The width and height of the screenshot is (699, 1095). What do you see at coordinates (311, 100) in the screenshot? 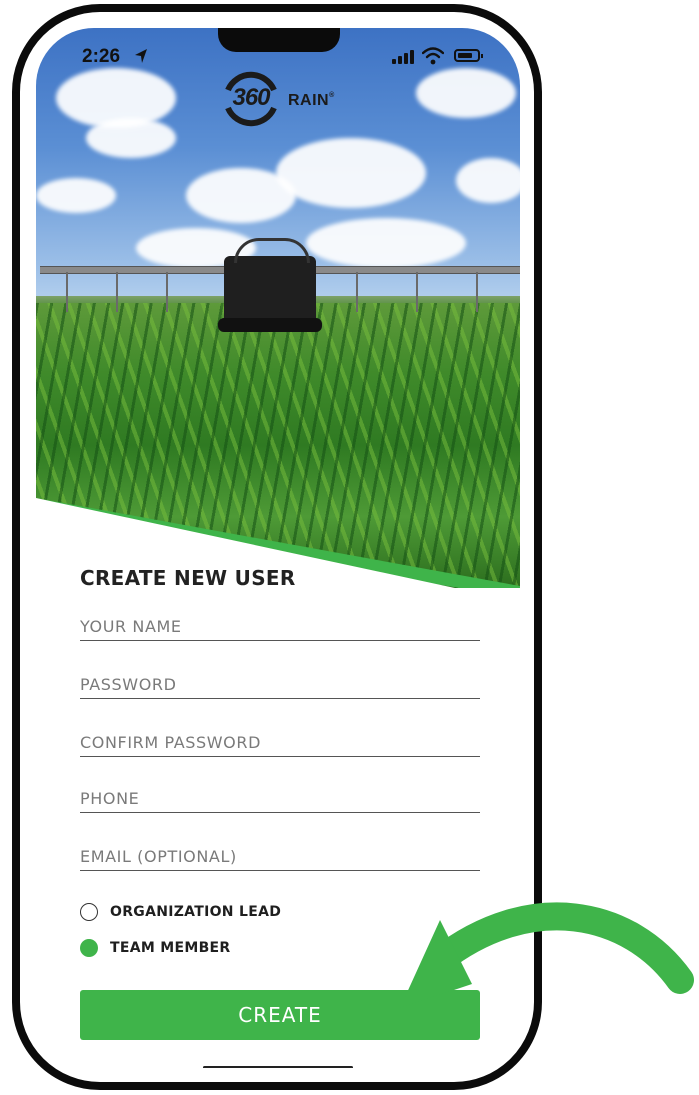
I see `logo-word: RAIN®` at bounding box center [311, 100].